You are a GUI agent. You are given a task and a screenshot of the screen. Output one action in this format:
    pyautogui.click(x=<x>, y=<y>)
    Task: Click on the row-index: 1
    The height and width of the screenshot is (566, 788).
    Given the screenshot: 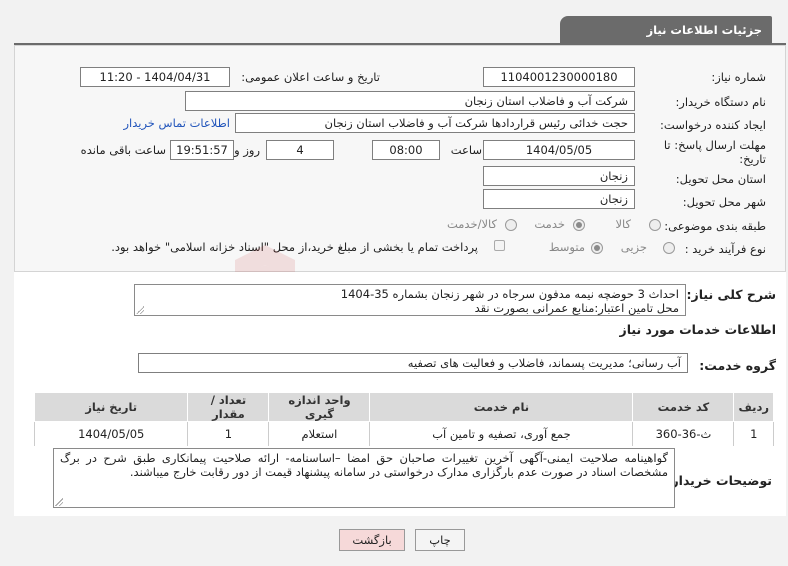 What is the action you would take?
    pyautogui.click(x=753, y=434)
    